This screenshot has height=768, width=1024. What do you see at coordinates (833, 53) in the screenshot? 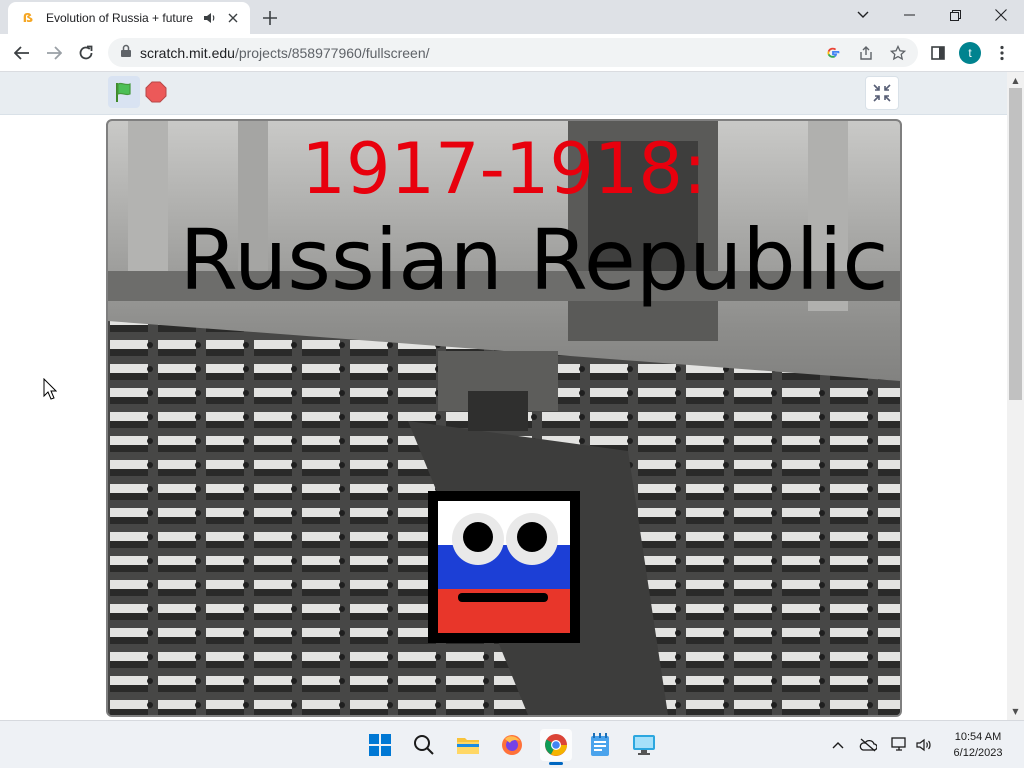
I see `google-translate-icon` at bounding box center [833, 53].